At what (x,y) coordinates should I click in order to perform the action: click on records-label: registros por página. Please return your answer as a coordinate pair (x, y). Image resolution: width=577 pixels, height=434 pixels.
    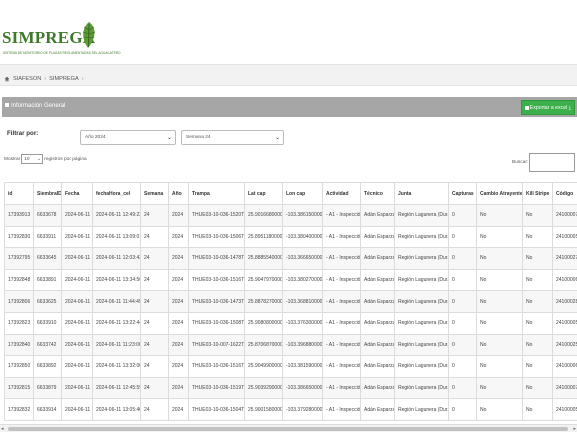
    Looking at the image, I should click on (65, 159).